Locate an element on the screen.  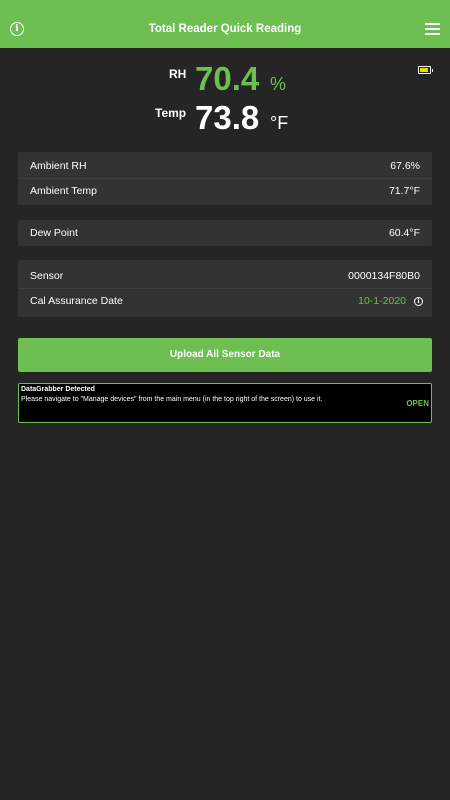
dew-point-value: 60.4°F is located at coordinates (404, 233).